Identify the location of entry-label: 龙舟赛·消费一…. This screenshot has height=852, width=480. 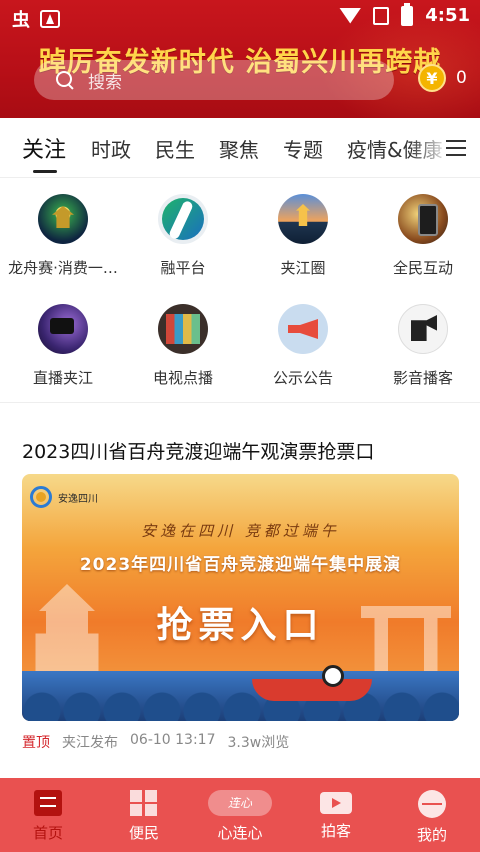
(63, 268).